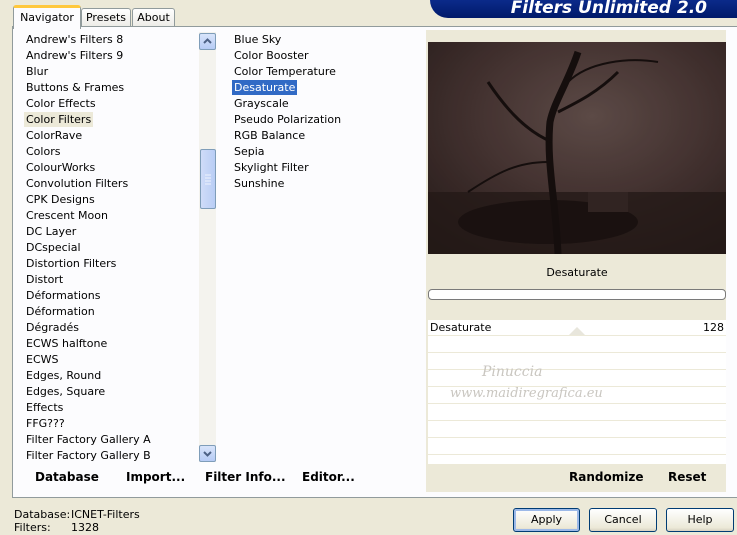 The width and height of the screenshot is (737, 535). I want to click on category-item: Blur, so click(37, 71).